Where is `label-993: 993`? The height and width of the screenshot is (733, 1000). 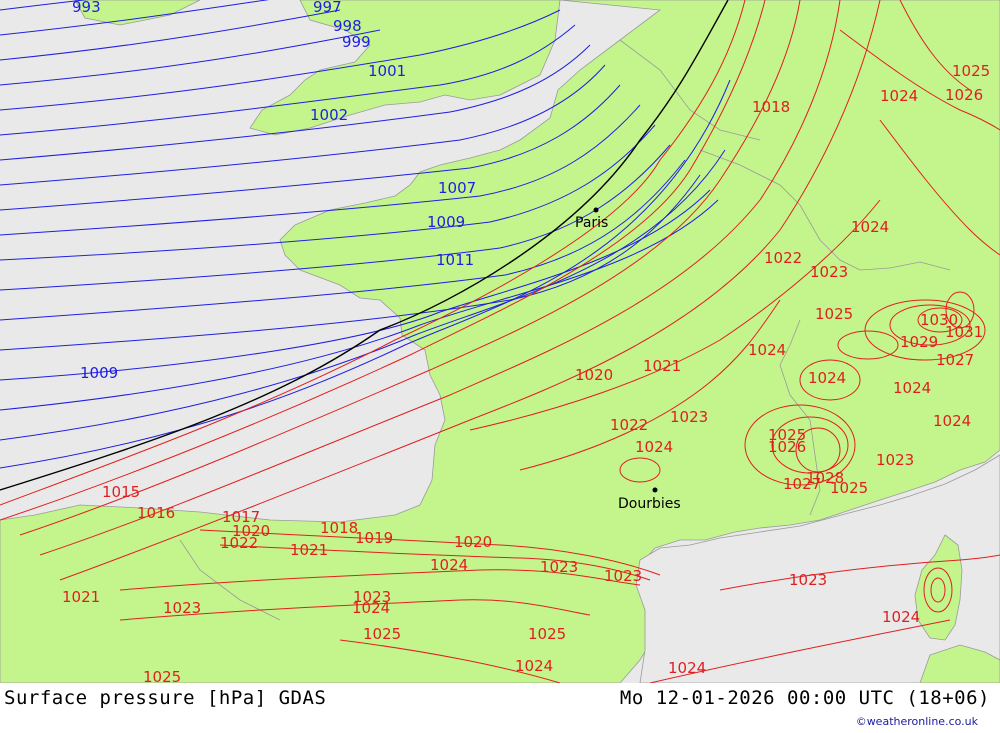
label-993: 993 is located at coordinates (86, 8).